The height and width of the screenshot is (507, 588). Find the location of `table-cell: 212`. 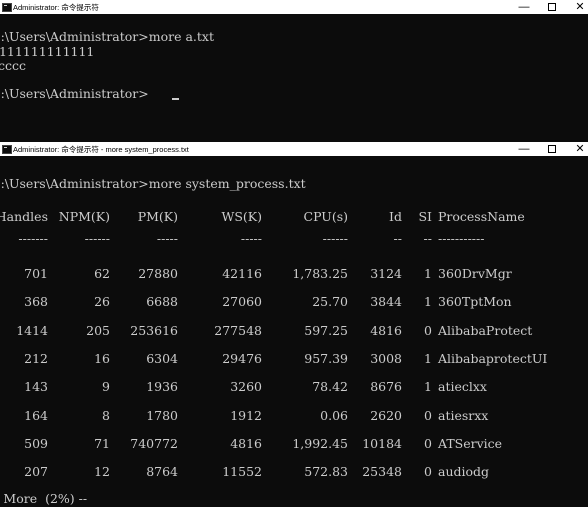

table-cell: 212 is located at coordinates (36, 358).